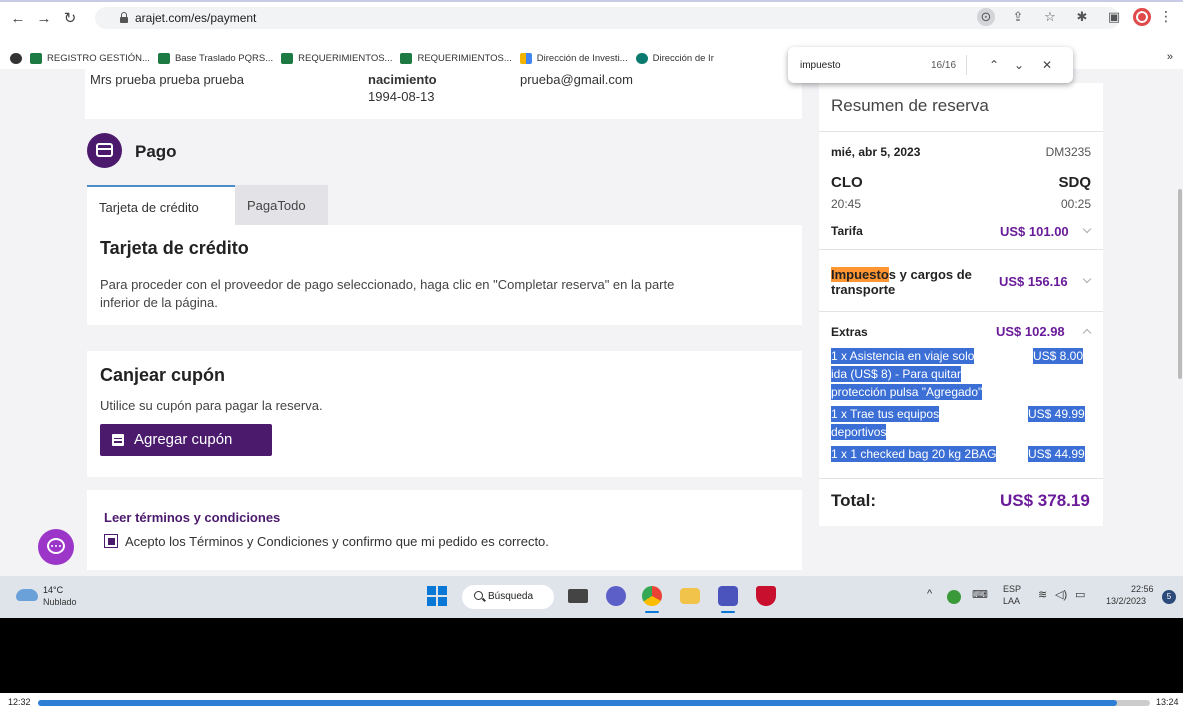 The image size is (1183, 713). Describe the element at coordinates (1142, 17) in the screenshot. I see `profile-avatar` at that location.